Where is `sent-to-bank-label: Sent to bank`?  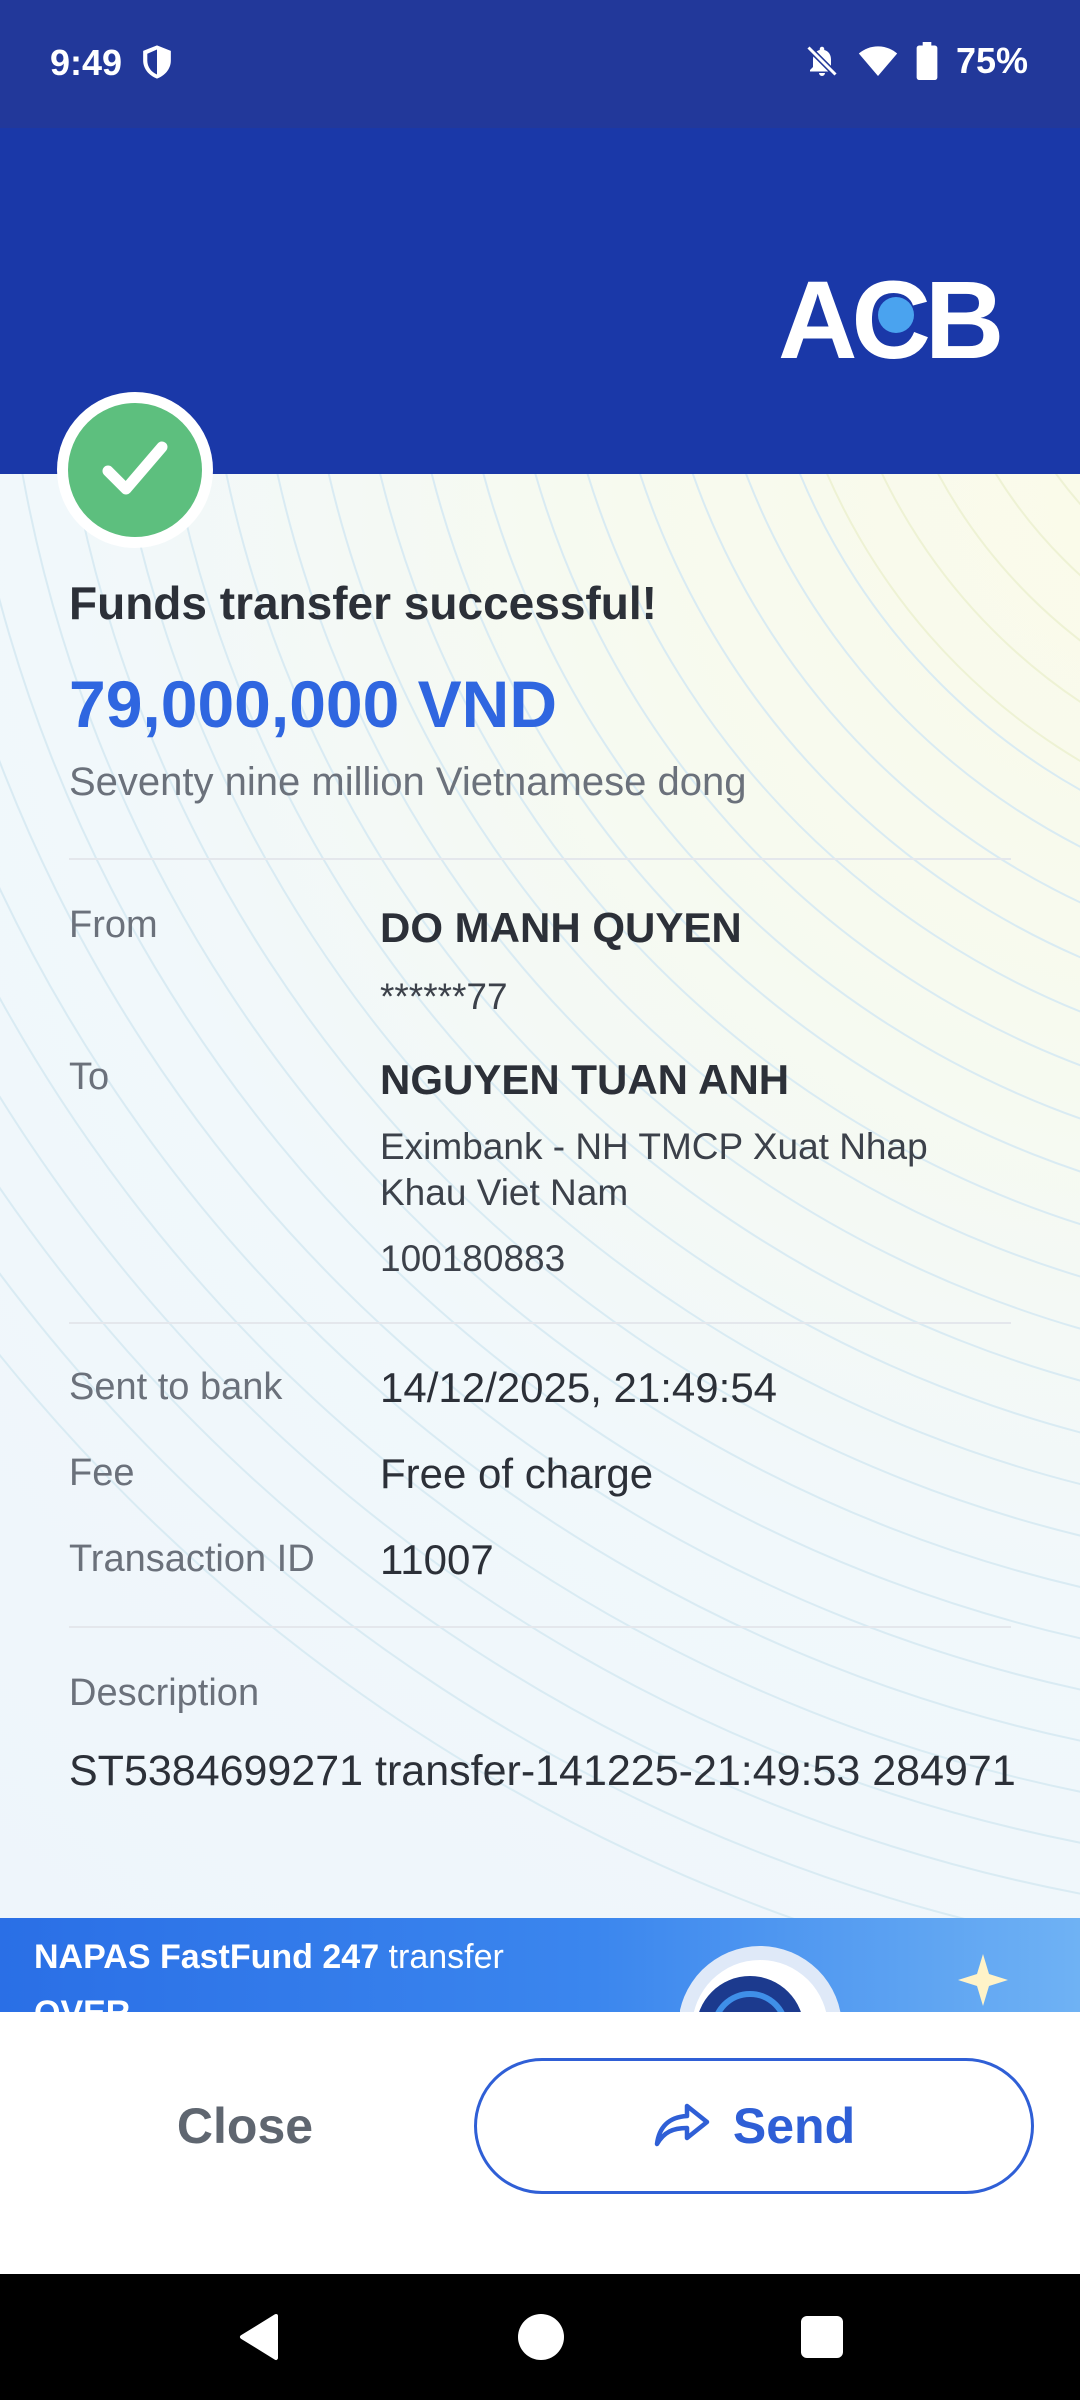 sent-to-bank-label: Sent to bank is located at coordinates (176, 1387).